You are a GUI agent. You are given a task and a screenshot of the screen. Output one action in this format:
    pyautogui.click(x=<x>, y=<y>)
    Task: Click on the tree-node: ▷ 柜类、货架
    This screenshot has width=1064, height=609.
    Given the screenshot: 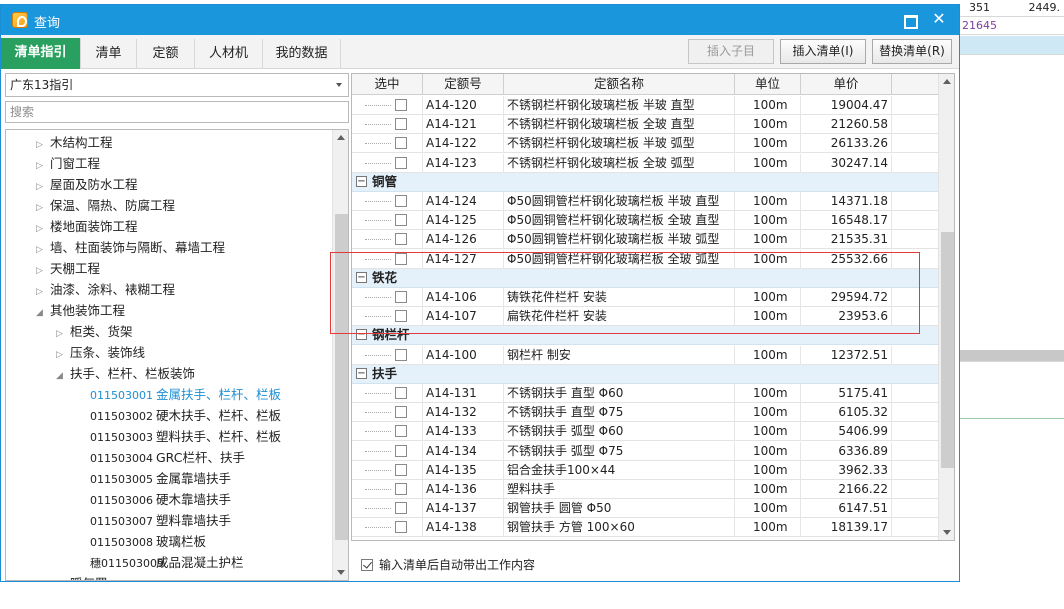 What is the action you would take?
    pyautogui.click(x=94, y=331)
    